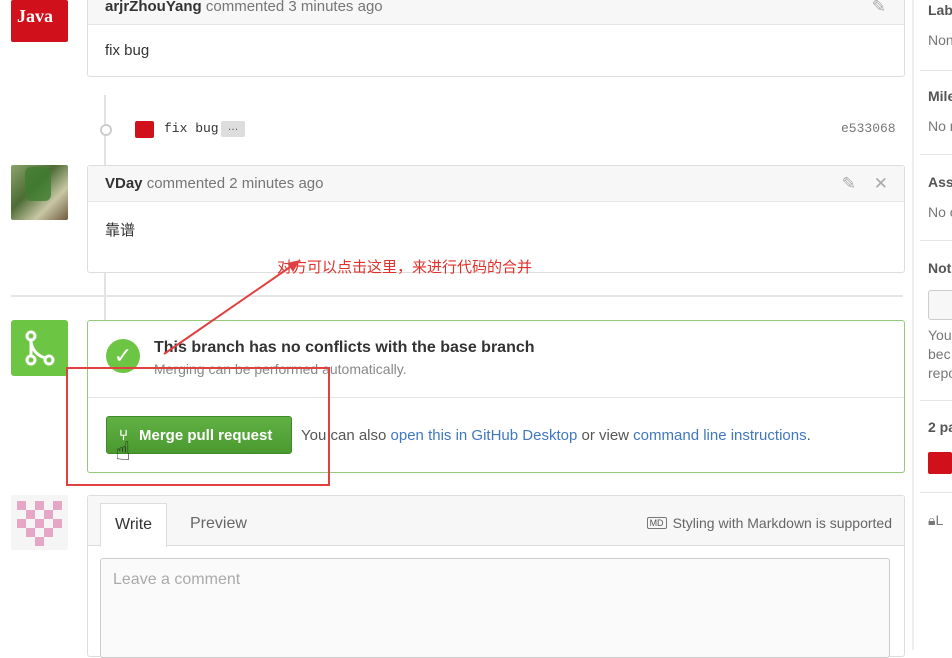 Image resolution: width=952 pixels, height=658 pixels. I want to click on sidebar-labels-heading: Lab, so click(940, 10).